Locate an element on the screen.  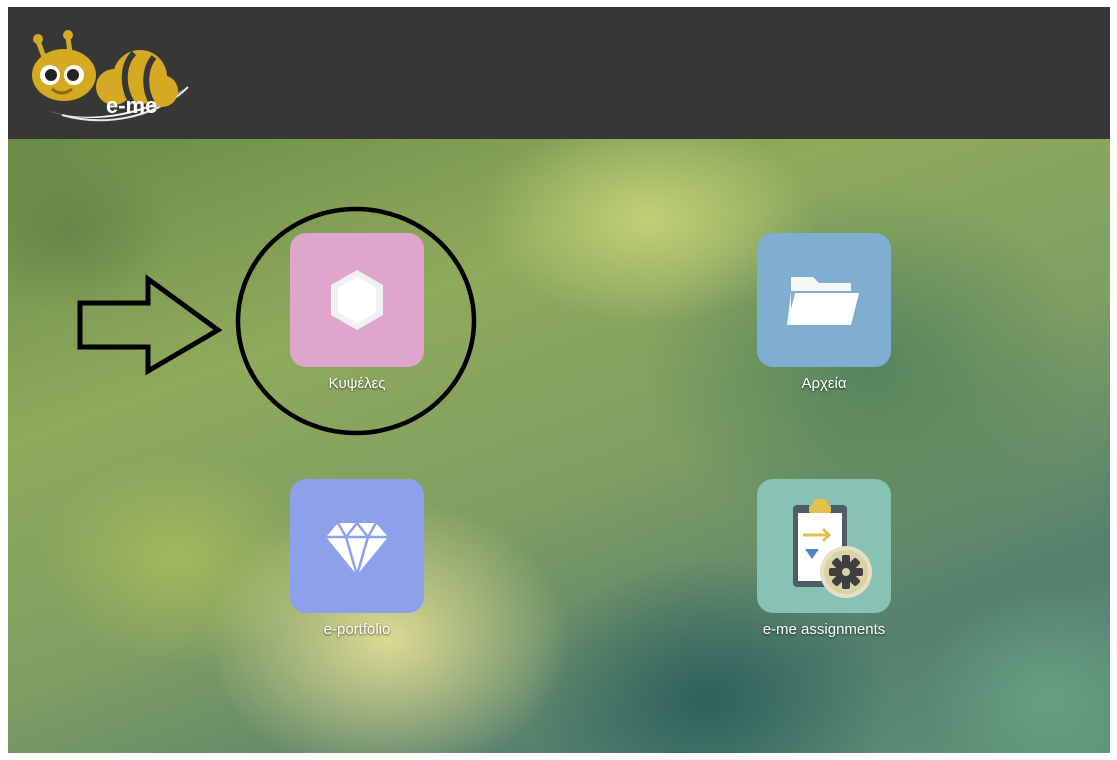
logo-text: e-me is located at coordinates (131, 105).